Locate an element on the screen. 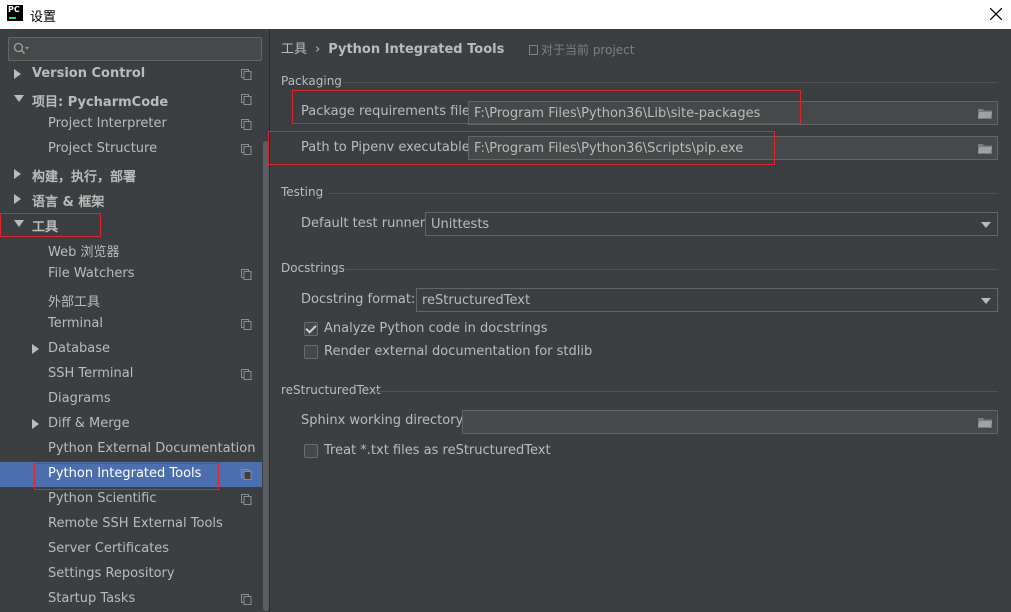 This screenshot has width=1011, height=612. sidebar-item: SSH Terminal is located at coordinates (131, 374).